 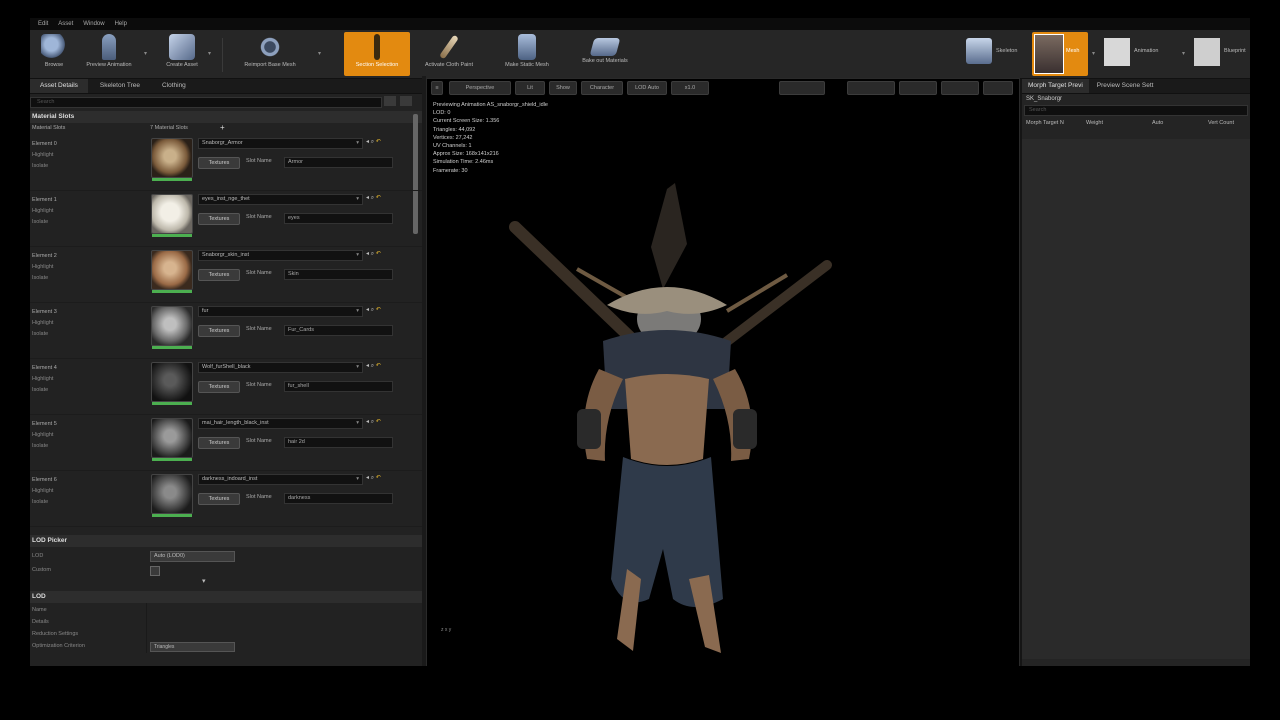 I want to click on material-select: fur ▾, so click(x=280, y=311).